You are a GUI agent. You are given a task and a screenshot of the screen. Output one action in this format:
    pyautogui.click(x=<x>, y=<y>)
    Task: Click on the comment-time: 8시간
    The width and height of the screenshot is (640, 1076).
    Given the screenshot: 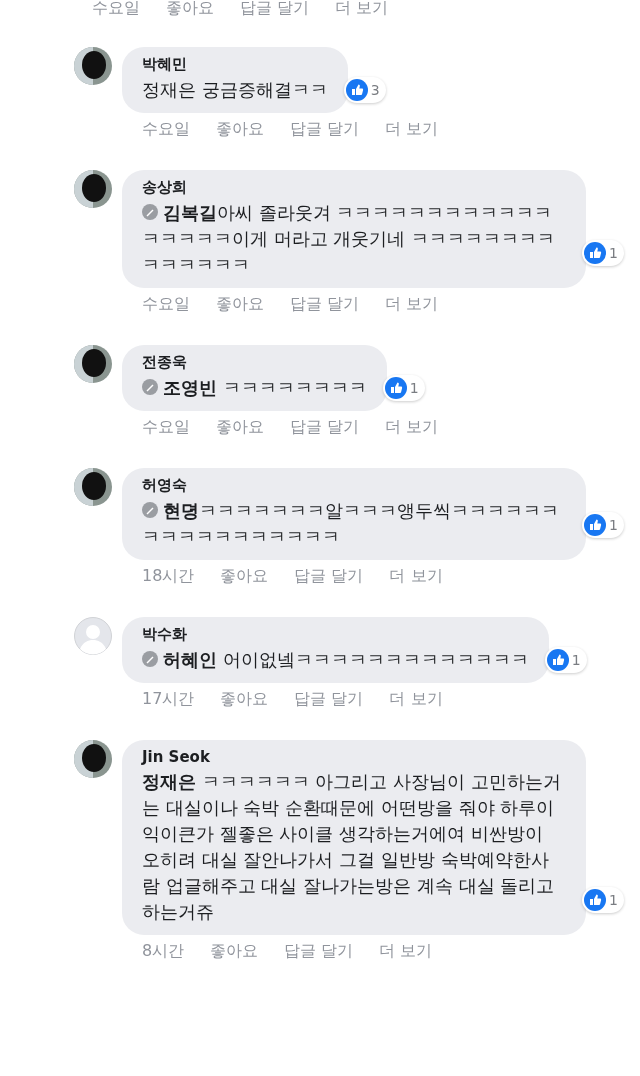 What is the action you would take?
    pyautogui.click(x=163, y=951)
    